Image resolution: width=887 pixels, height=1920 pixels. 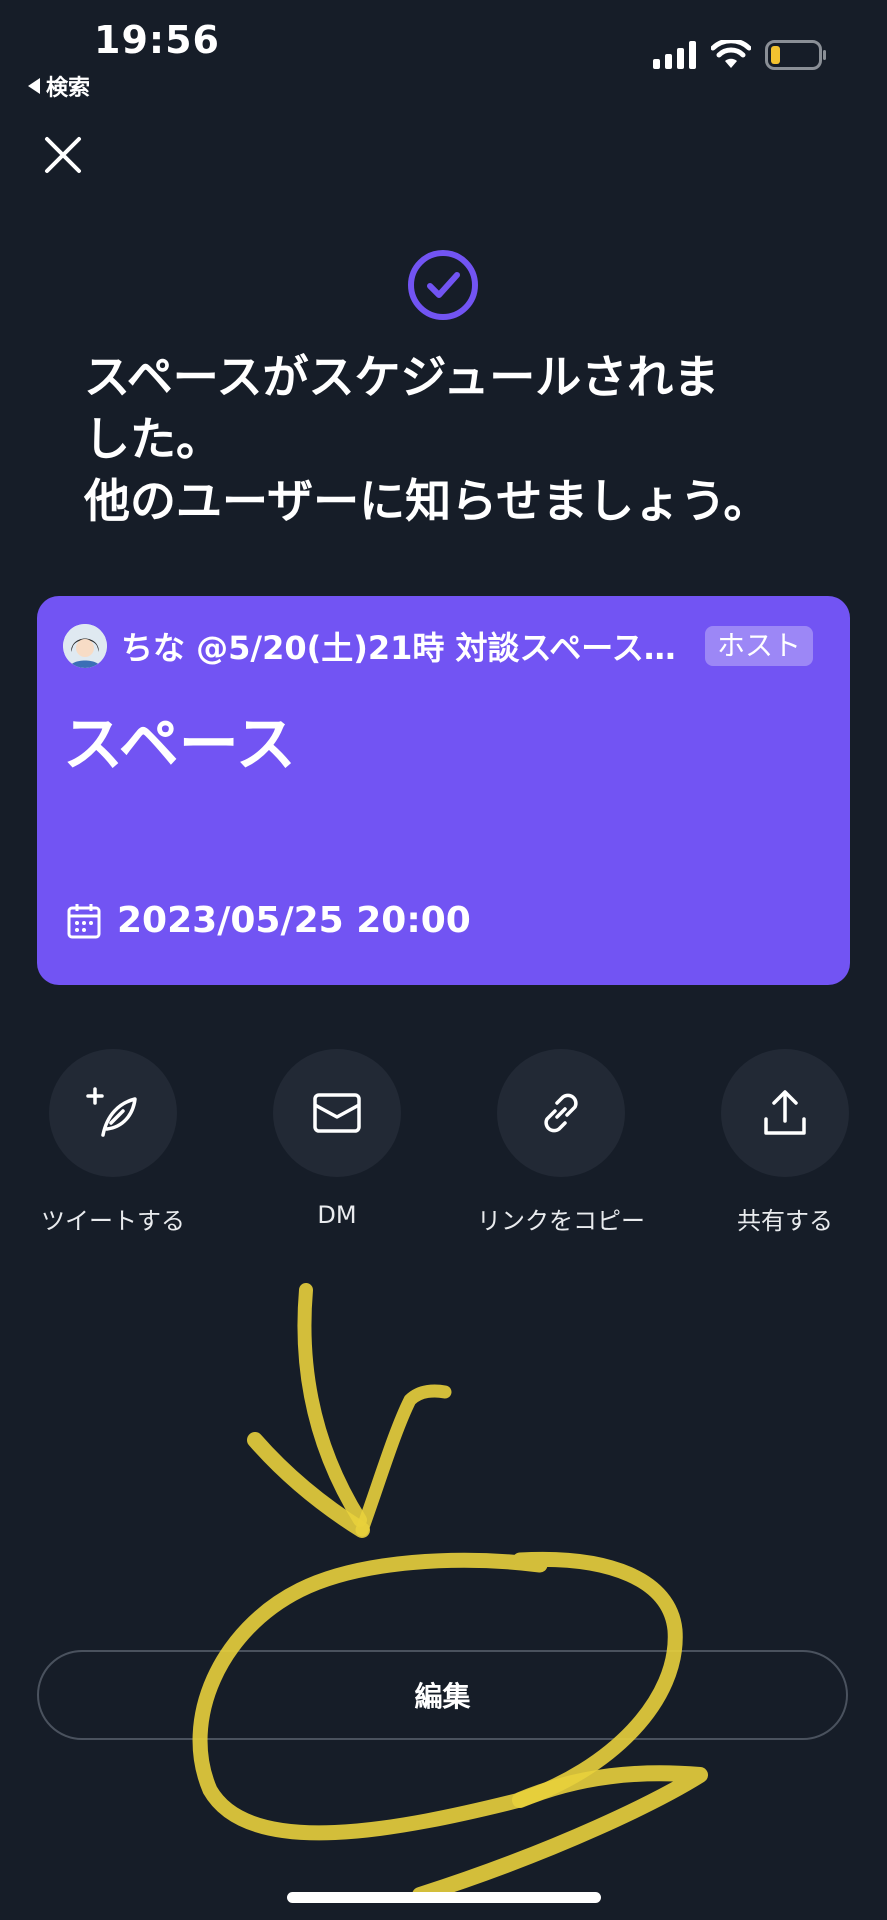 I want to click on action-tweet: ツイートする, so click(x=113, y=1142).